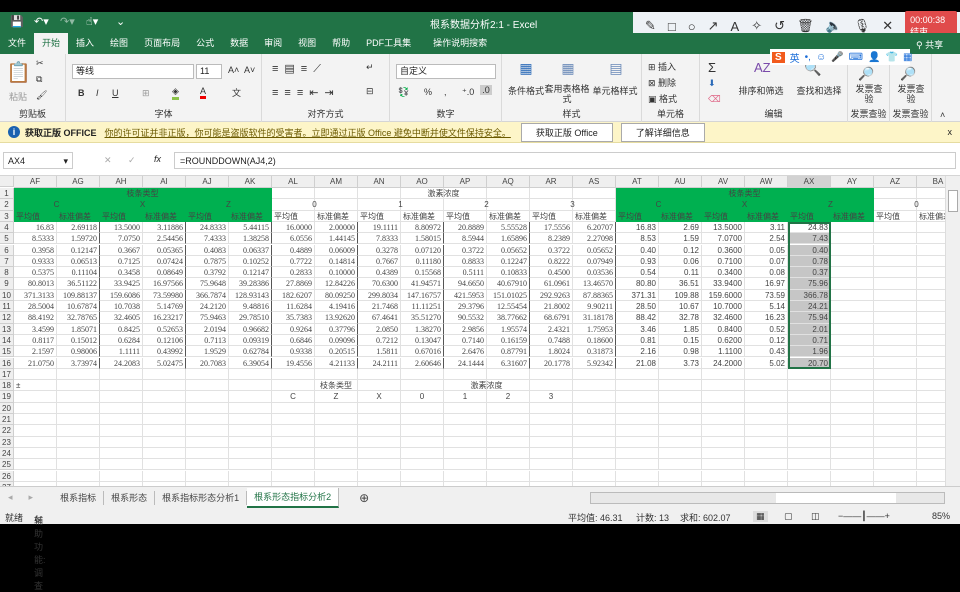 The height and width of the screenshot is (592, 960). What do you see at coordinates (121, 250) in the screenshot?
I see `data-cell: 0.3667` at bounding box center [121, 250].